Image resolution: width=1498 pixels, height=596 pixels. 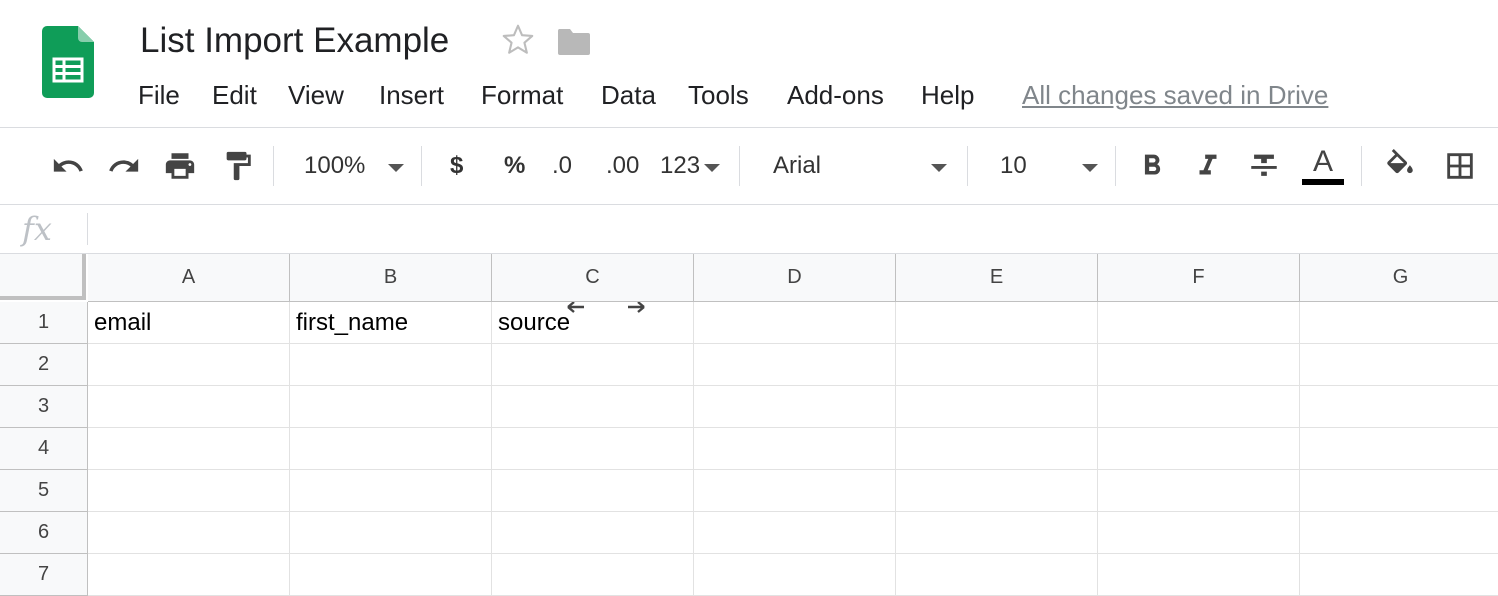 I want to click on cell-e6, so click(x=997, y=533).